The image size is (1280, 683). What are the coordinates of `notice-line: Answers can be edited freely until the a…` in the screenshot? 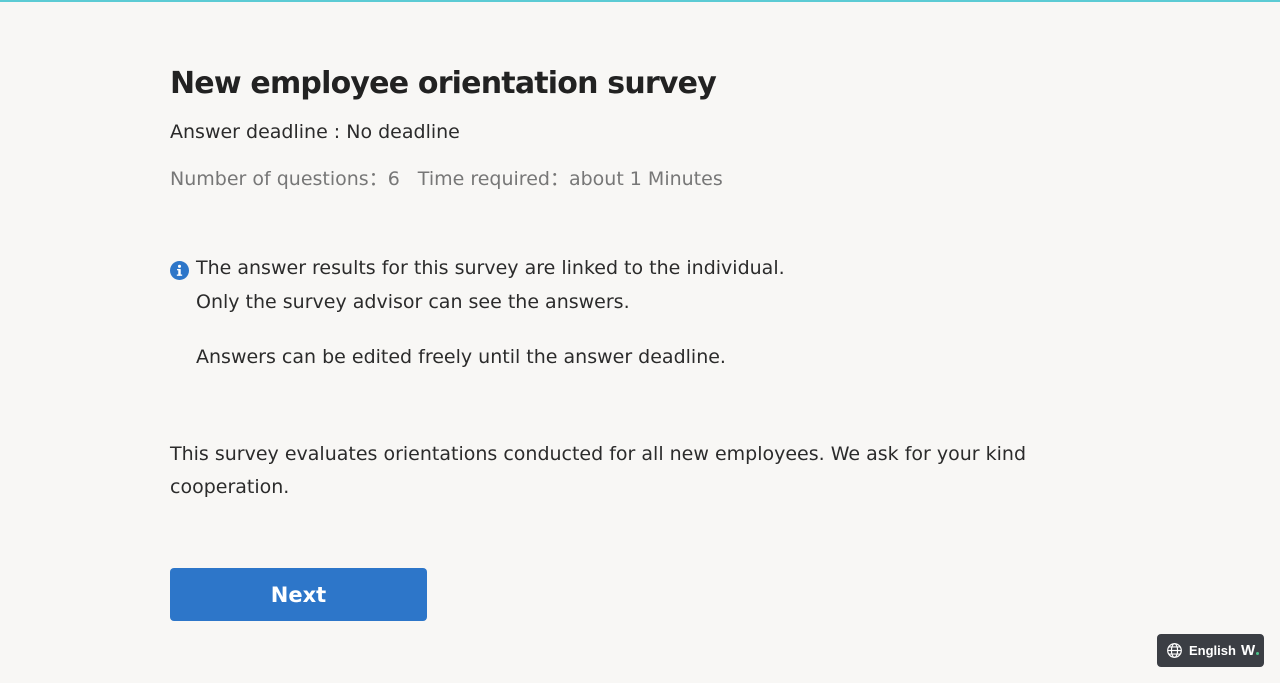 It's located at (461, 357).